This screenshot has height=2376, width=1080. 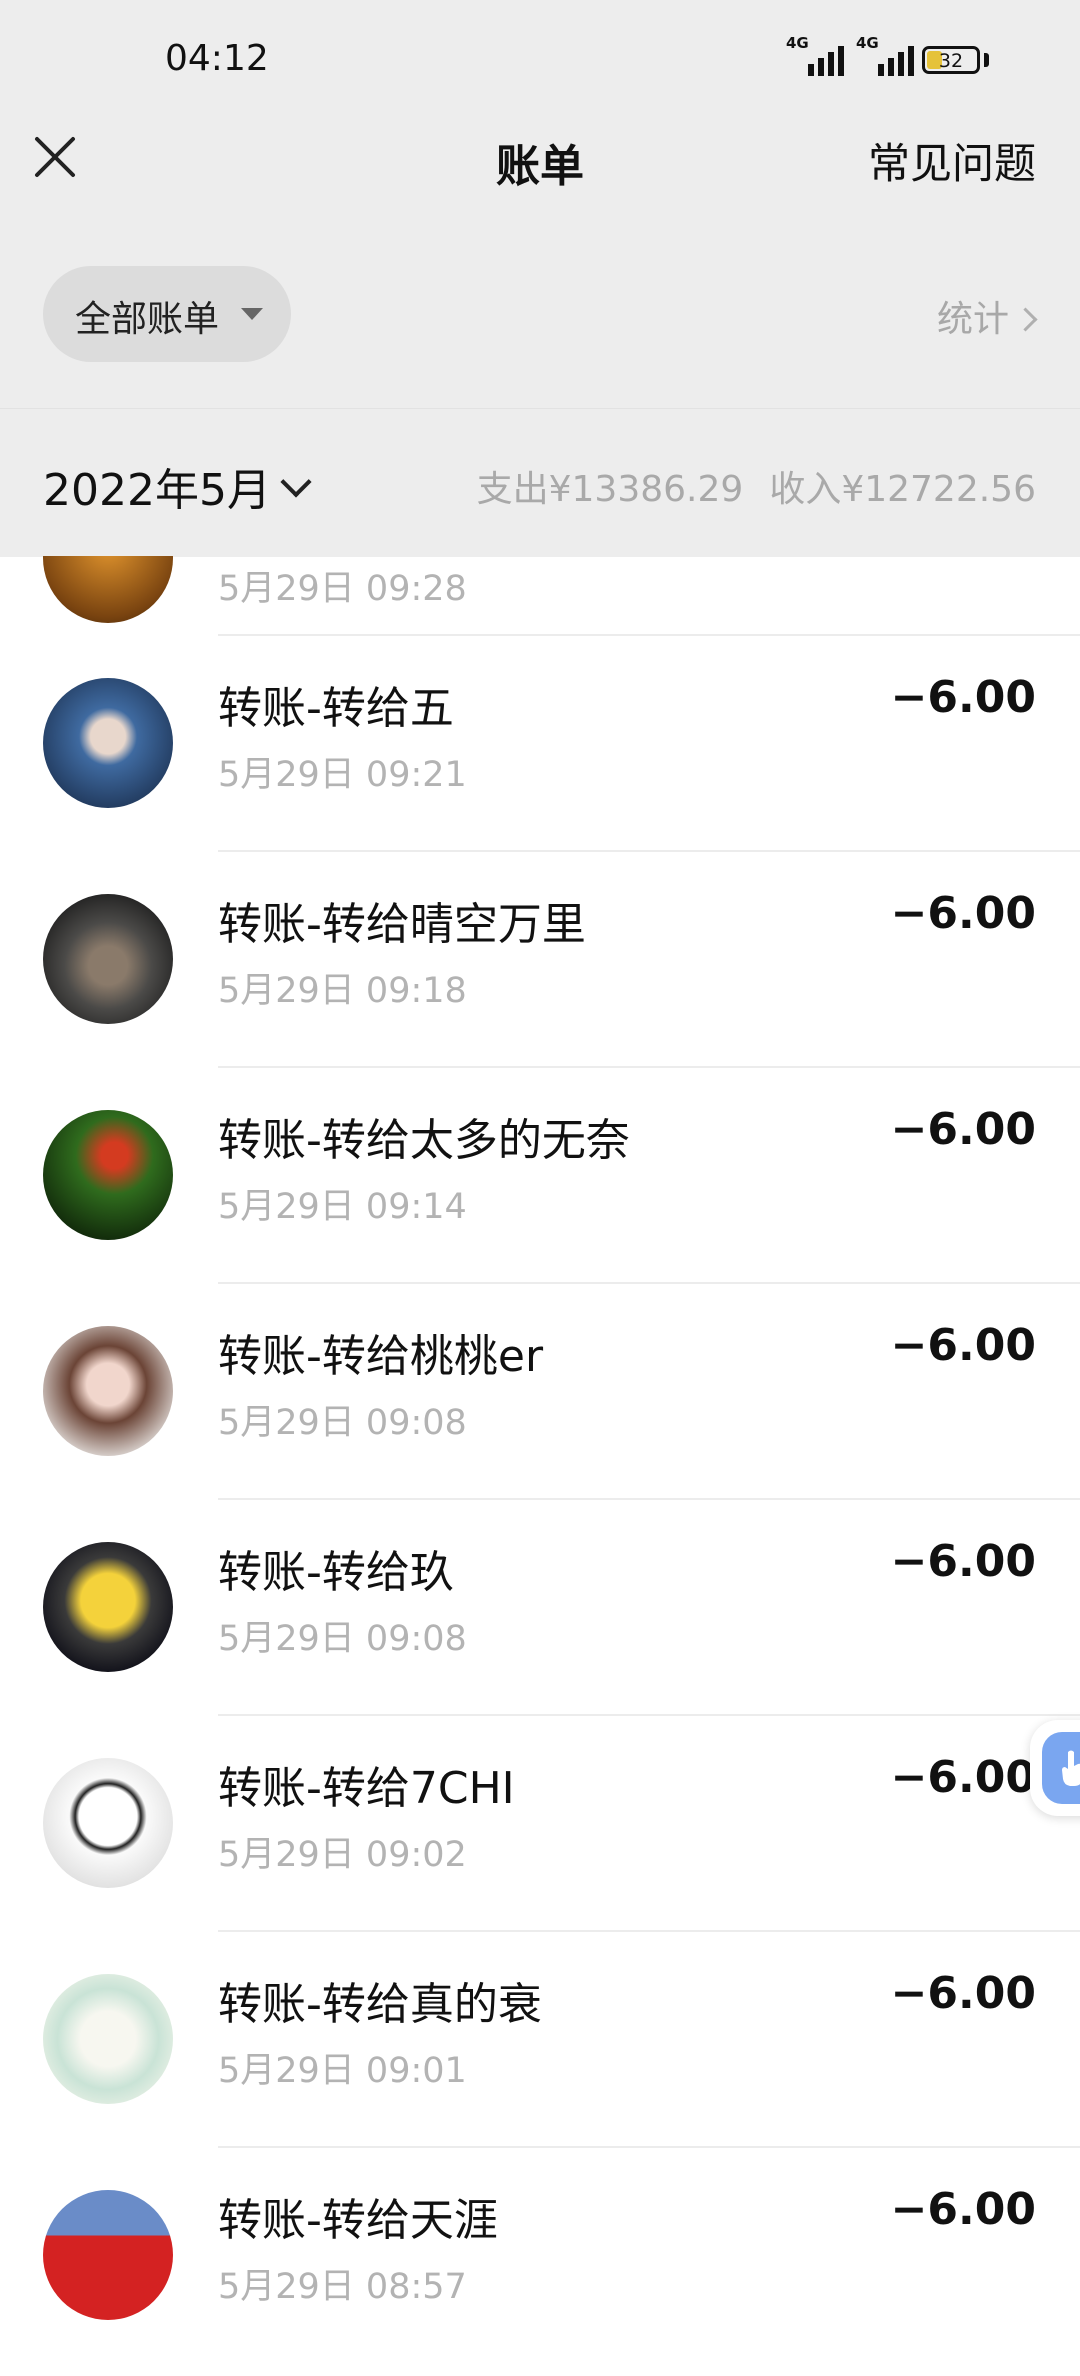 I want to click on transaction-time: 5月29日 09:18, so click(x=342, y=991).